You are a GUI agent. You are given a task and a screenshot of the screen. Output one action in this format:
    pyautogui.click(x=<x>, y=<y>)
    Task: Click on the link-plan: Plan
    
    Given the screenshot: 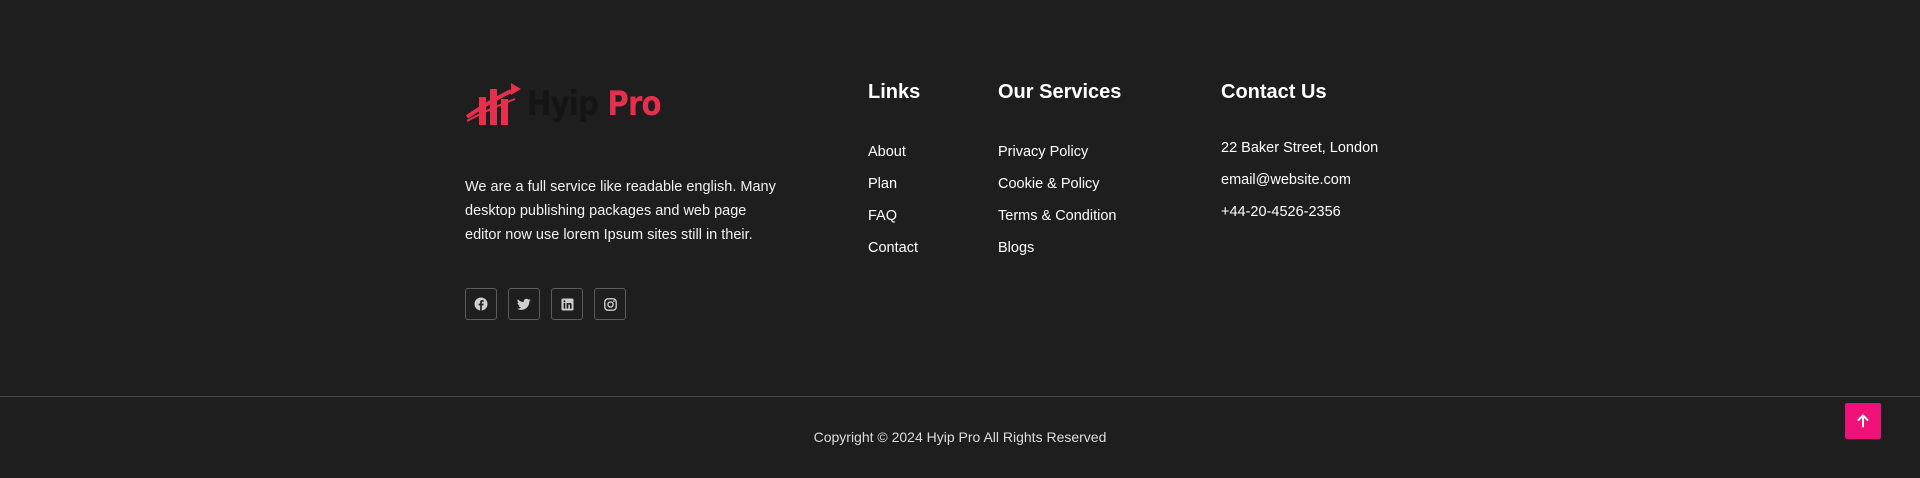 What is the action you would take?
    pyautogui.click(x=894, y=184)
    